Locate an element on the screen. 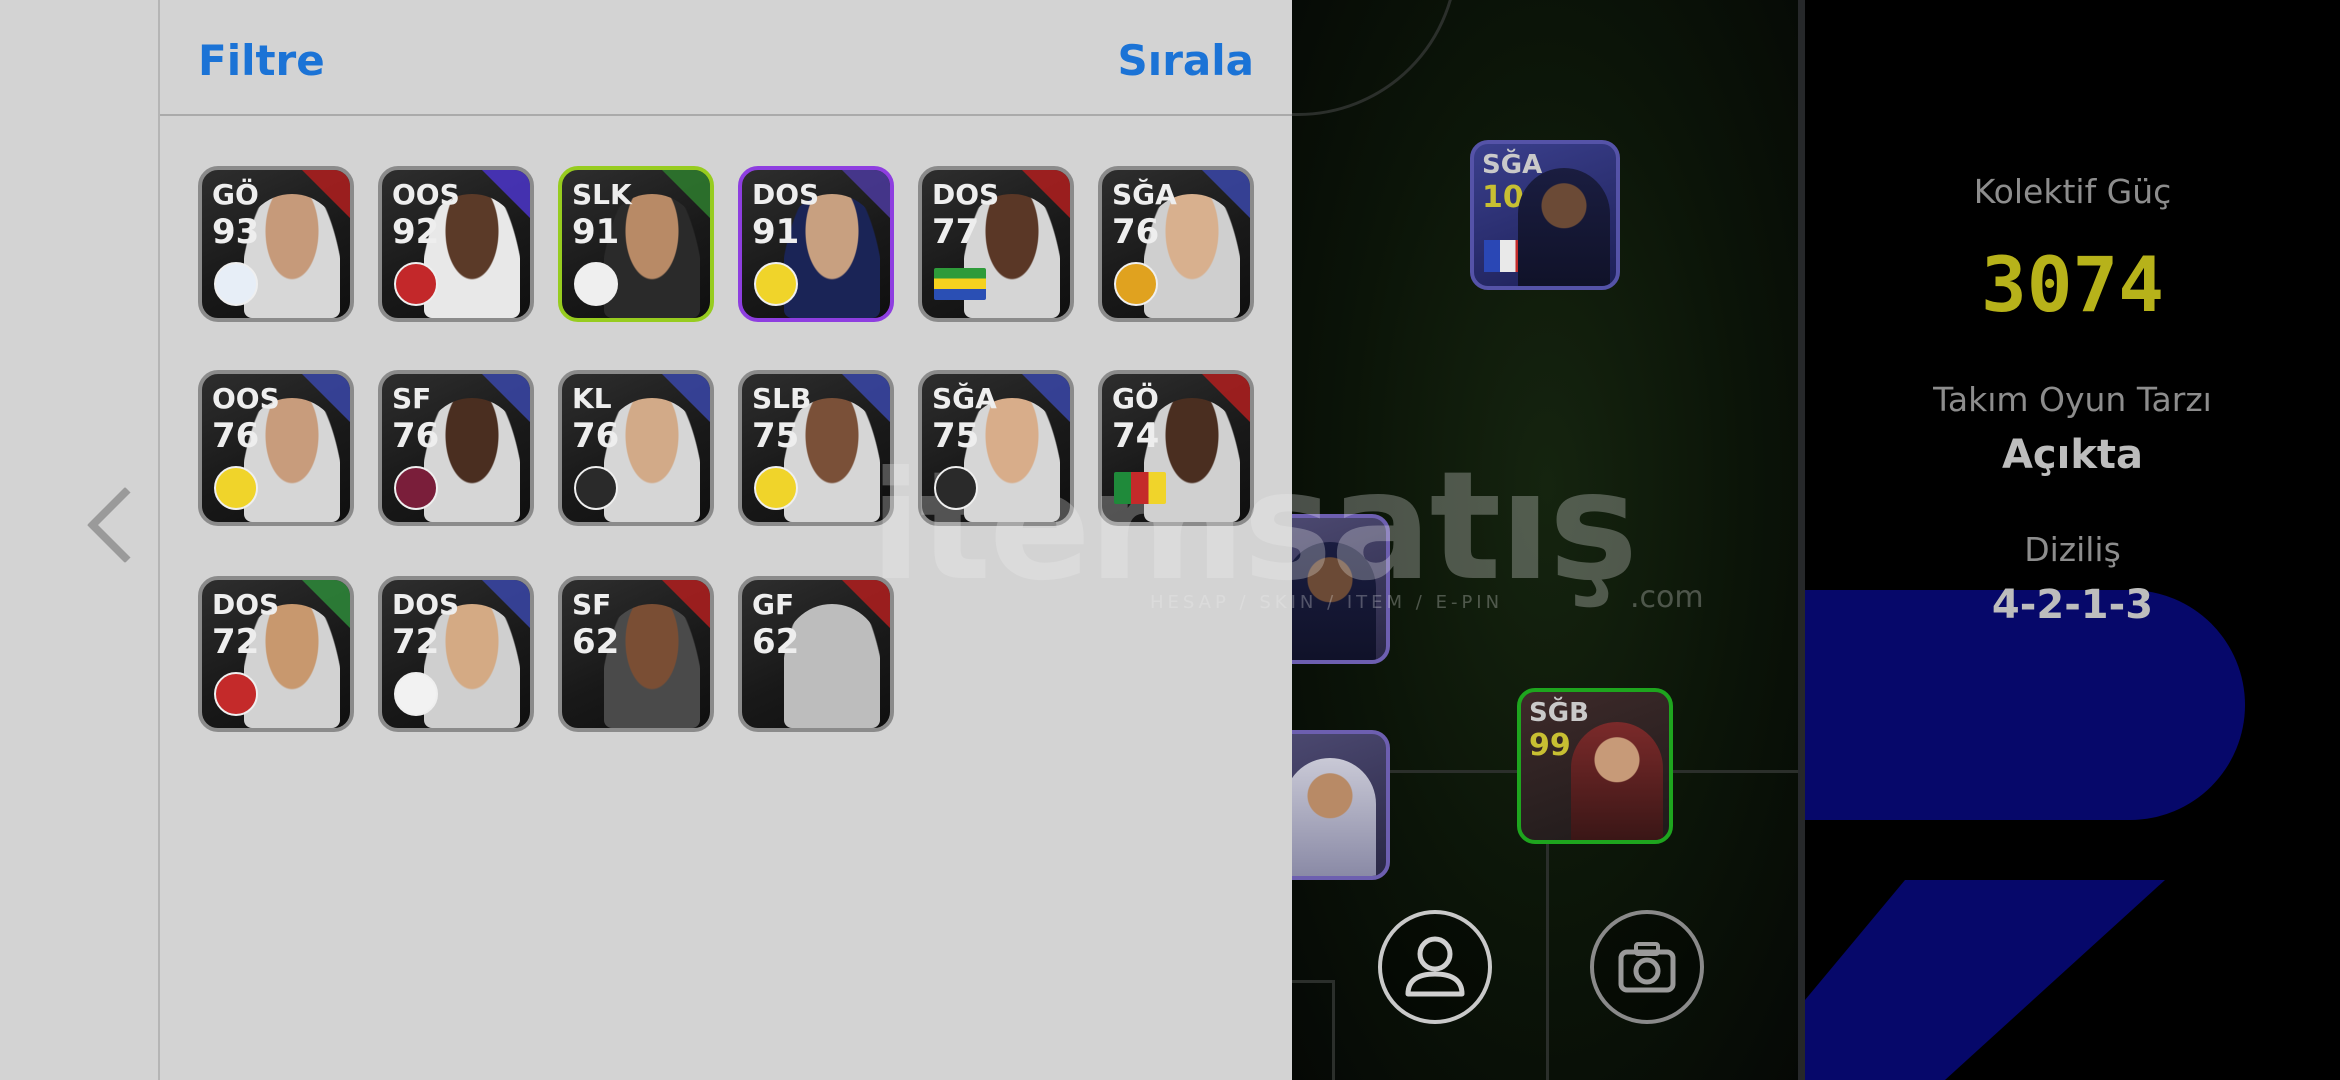  chevron-left-icon is located at coordinates (125, 525).